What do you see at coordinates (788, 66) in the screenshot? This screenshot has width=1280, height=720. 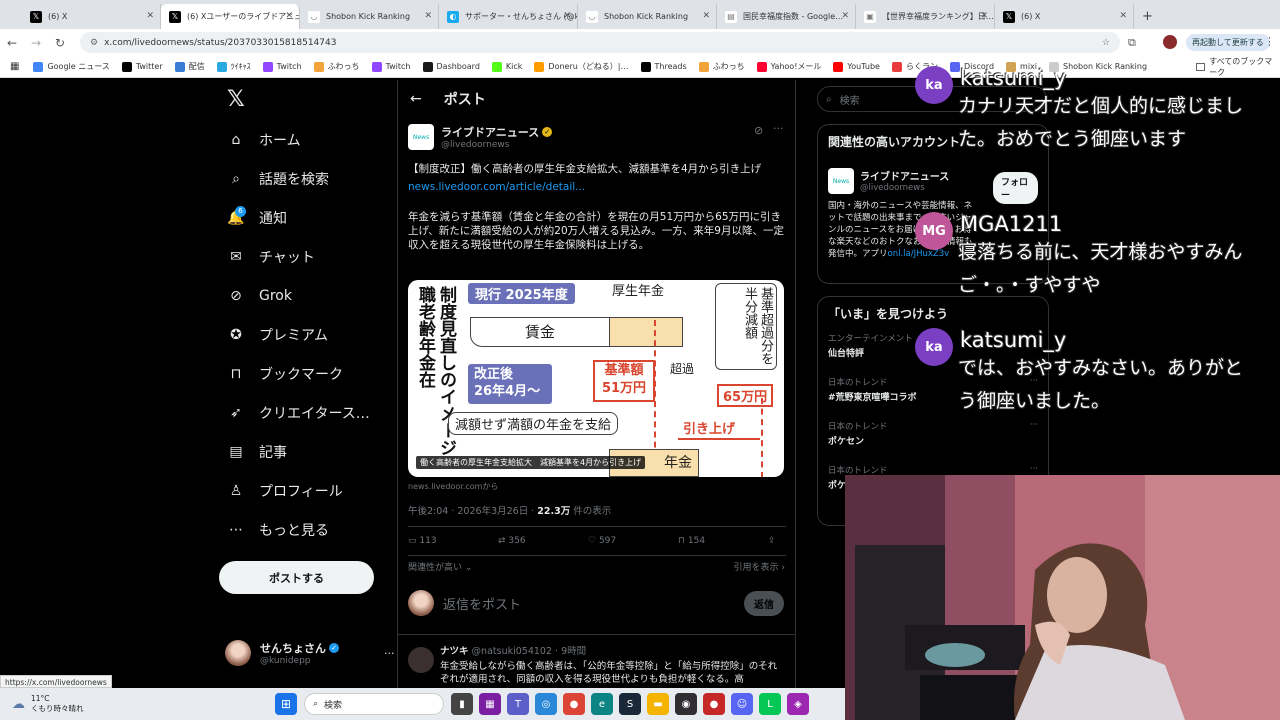 I see `bookmark-item: Yahoo!メール` at bounding box center [788, 66].